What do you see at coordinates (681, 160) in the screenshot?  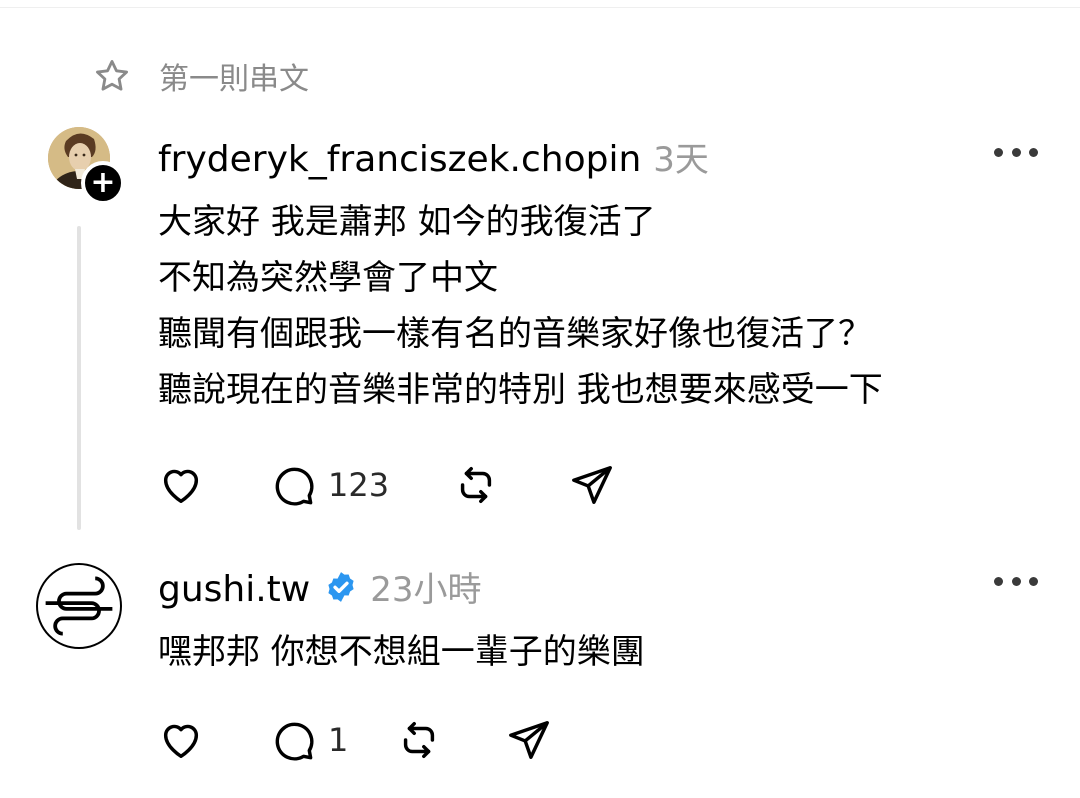 I see `post-time: 3天` at bounding box center [681, 160].